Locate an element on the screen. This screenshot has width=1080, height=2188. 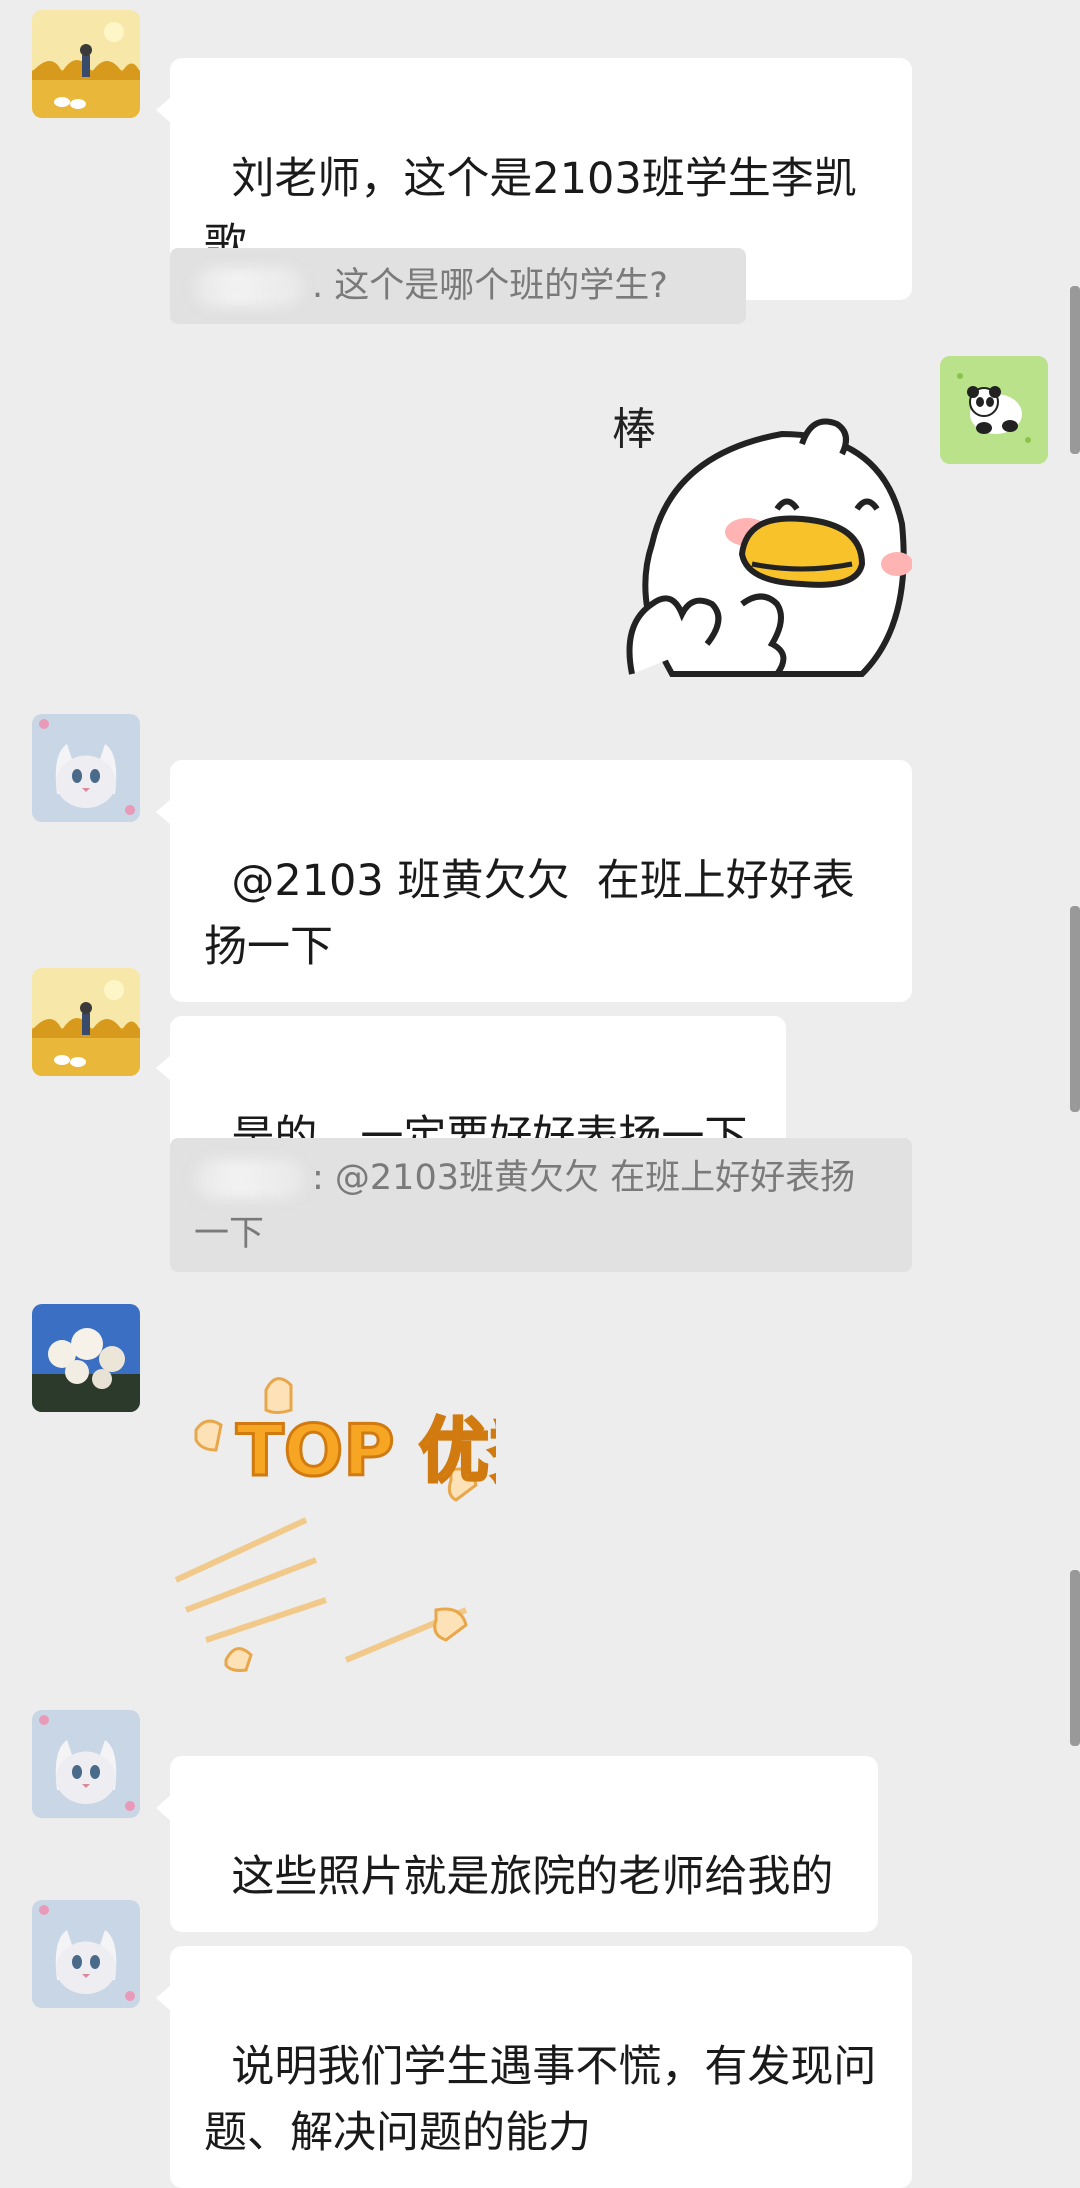
sticker-caption: TOP 优秀 is located at coordinates (366, 1451).